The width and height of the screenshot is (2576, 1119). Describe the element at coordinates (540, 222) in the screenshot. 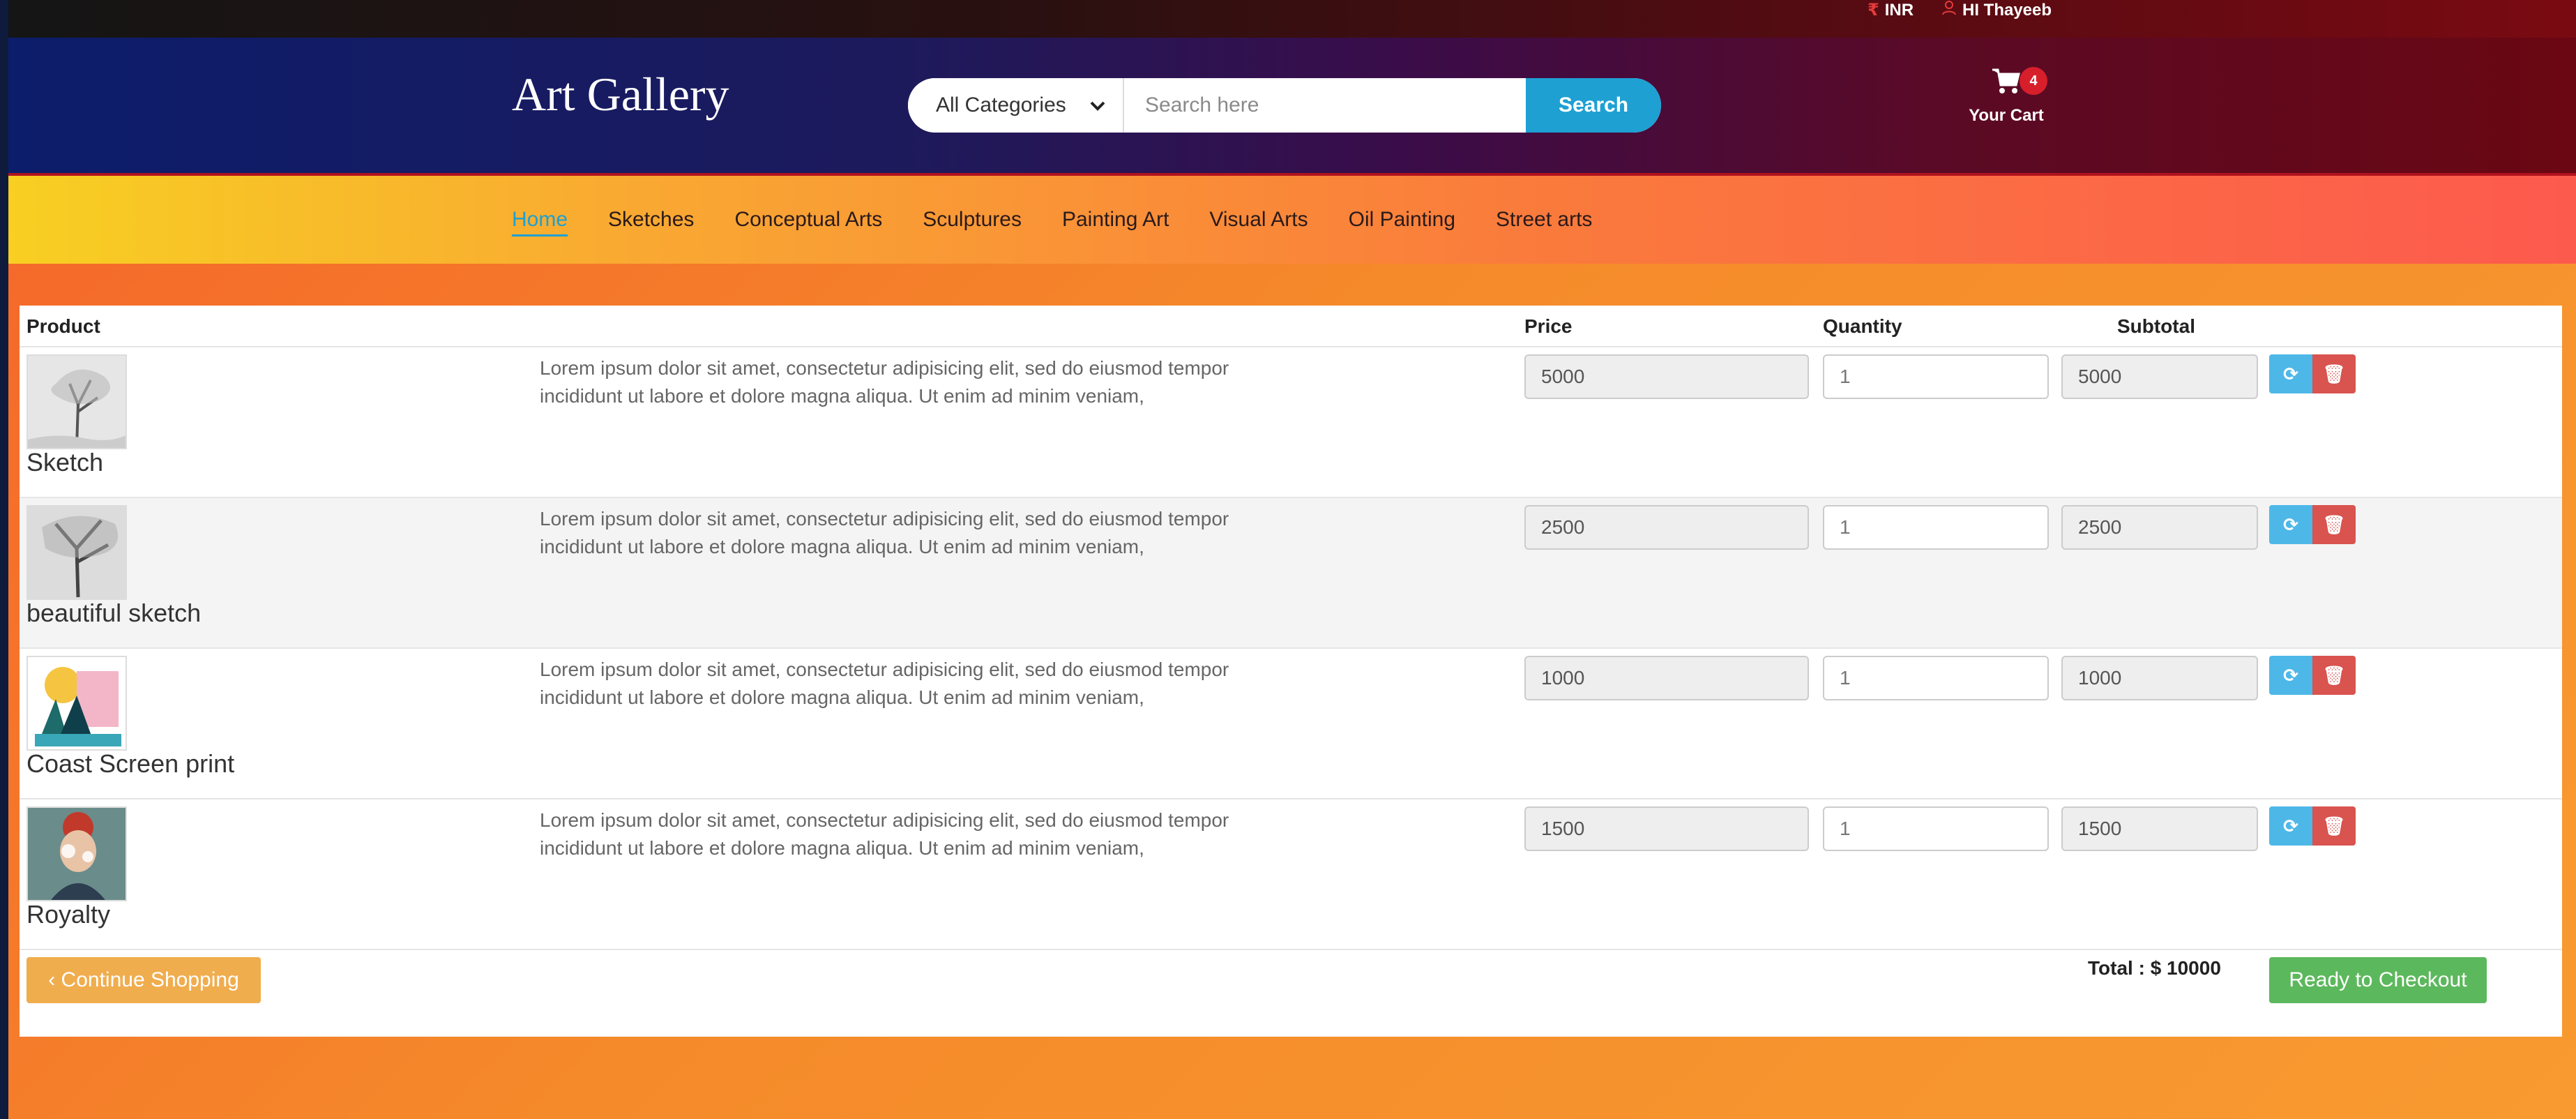

I see `nav-item-home: Home` at that location.